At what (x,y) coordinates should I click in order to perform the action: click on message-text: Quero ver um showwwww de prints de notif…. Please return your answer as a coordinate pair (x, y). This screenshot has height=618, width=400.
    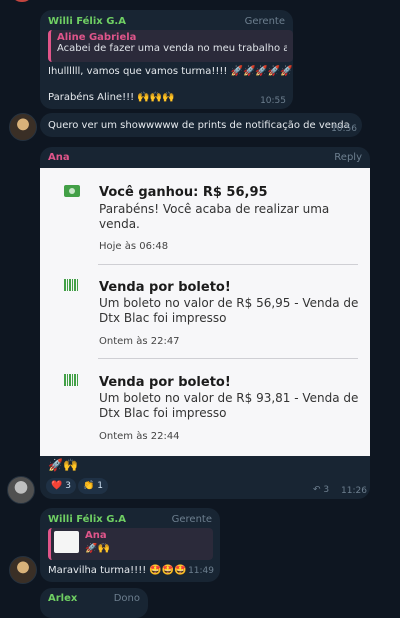
    Looking at the image, I should click on (199, 125).